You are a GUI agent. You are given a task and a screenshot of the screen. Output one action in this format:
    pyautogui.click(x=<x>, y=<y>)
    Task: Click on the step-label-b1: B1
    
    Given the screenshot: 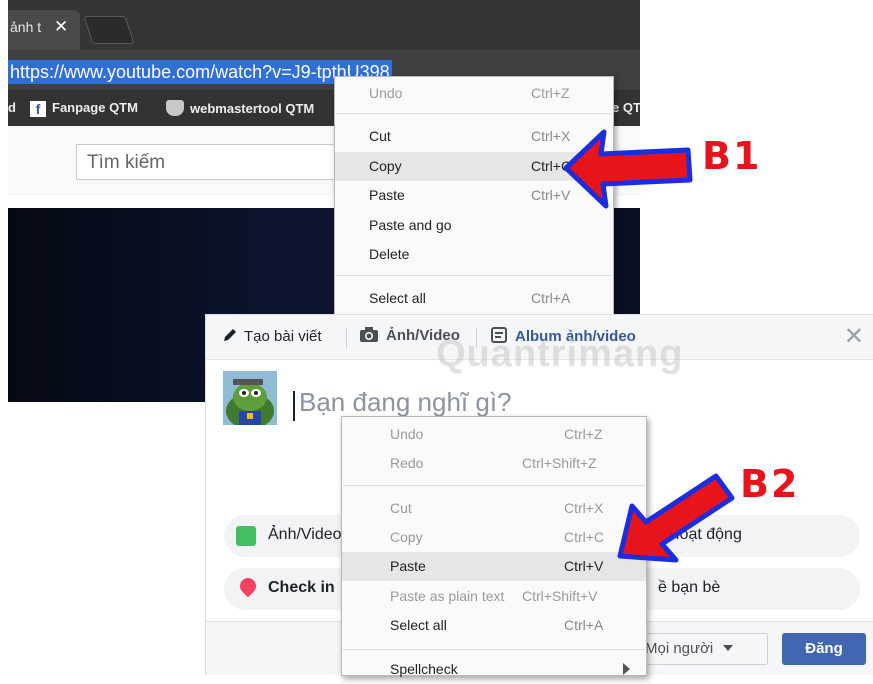 What is the action you would take?
    pyautogui.click(x=732, y=156)
    